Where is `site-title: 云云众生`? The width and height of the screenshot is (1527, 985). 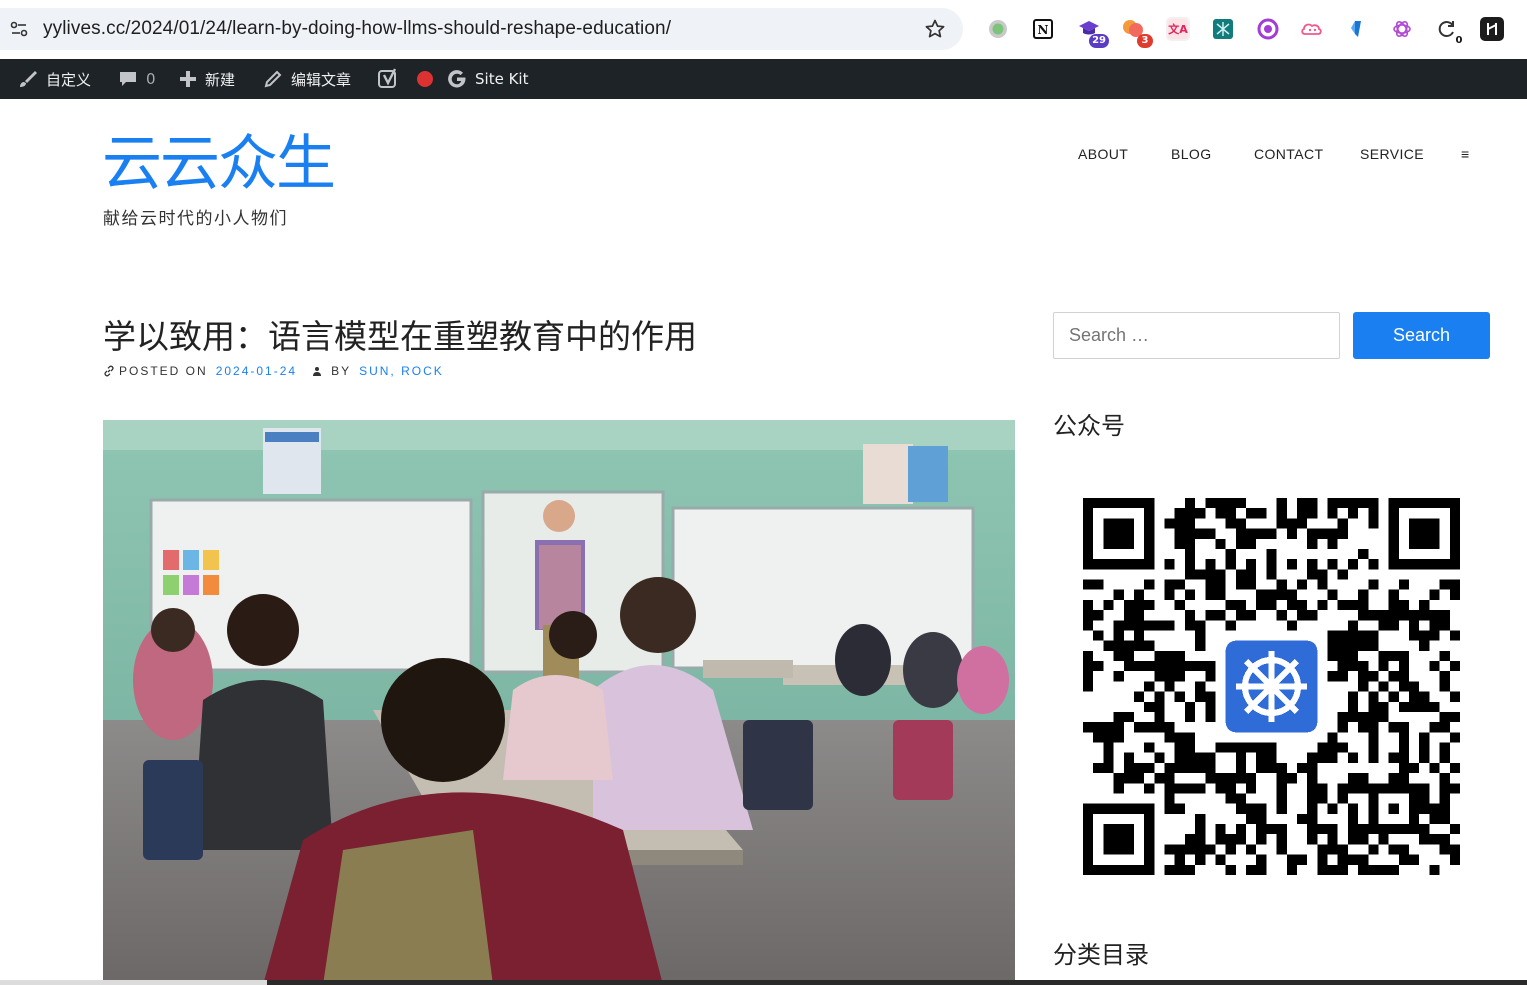
site-title: 云云众生 is located at coordinates (219, 164).